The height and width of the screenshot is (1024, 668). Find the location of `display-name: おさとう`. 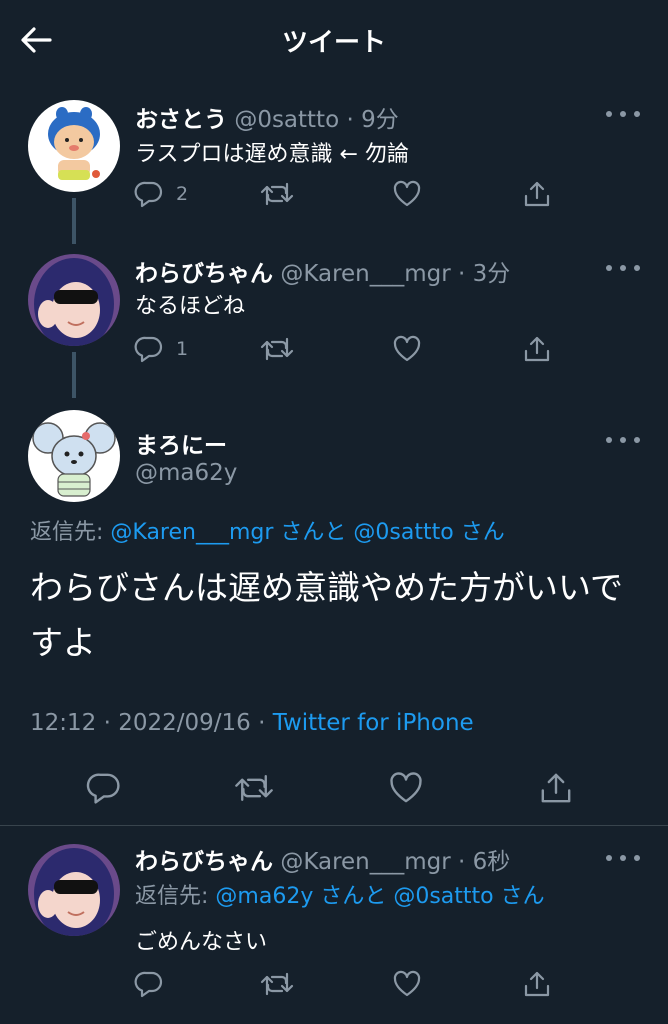

display-name: おさとう is located at coordinates (181, 120).